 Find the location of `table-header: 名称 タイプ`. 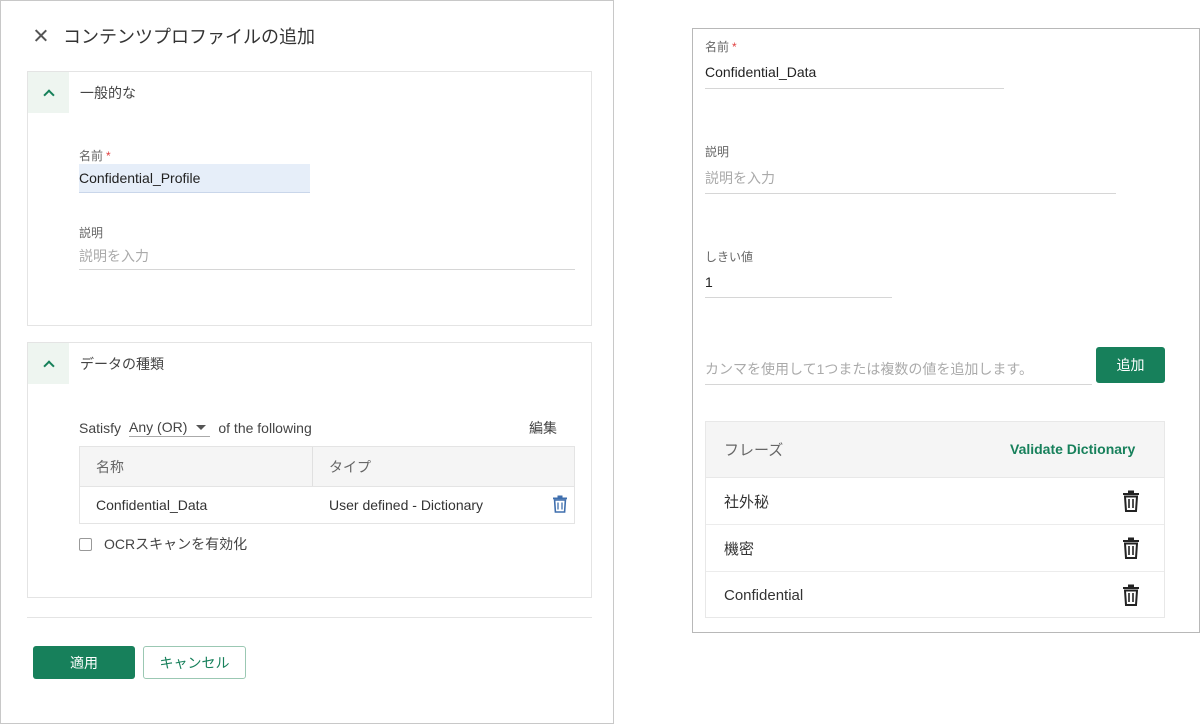

table-header: 名称 タイプ is located at coordinates (327, 467).